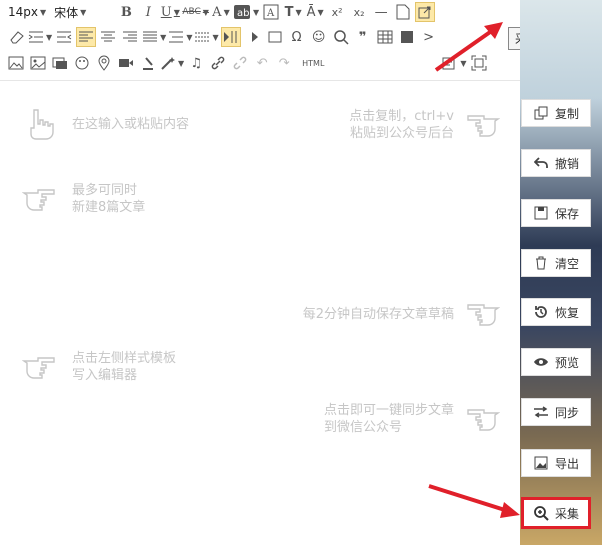  I want to click on link-icon, so click(218, 63).